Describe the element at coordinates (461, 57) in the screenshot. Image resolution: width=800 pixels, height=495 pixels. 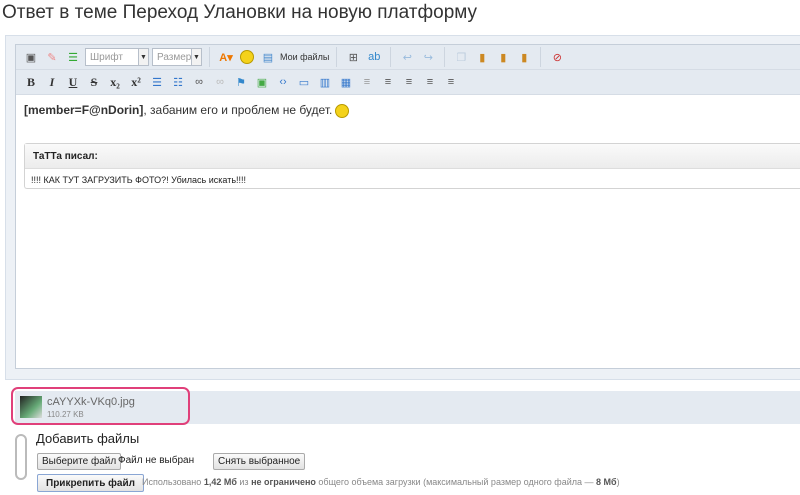
I see `copy-icon: ❐` at that location.